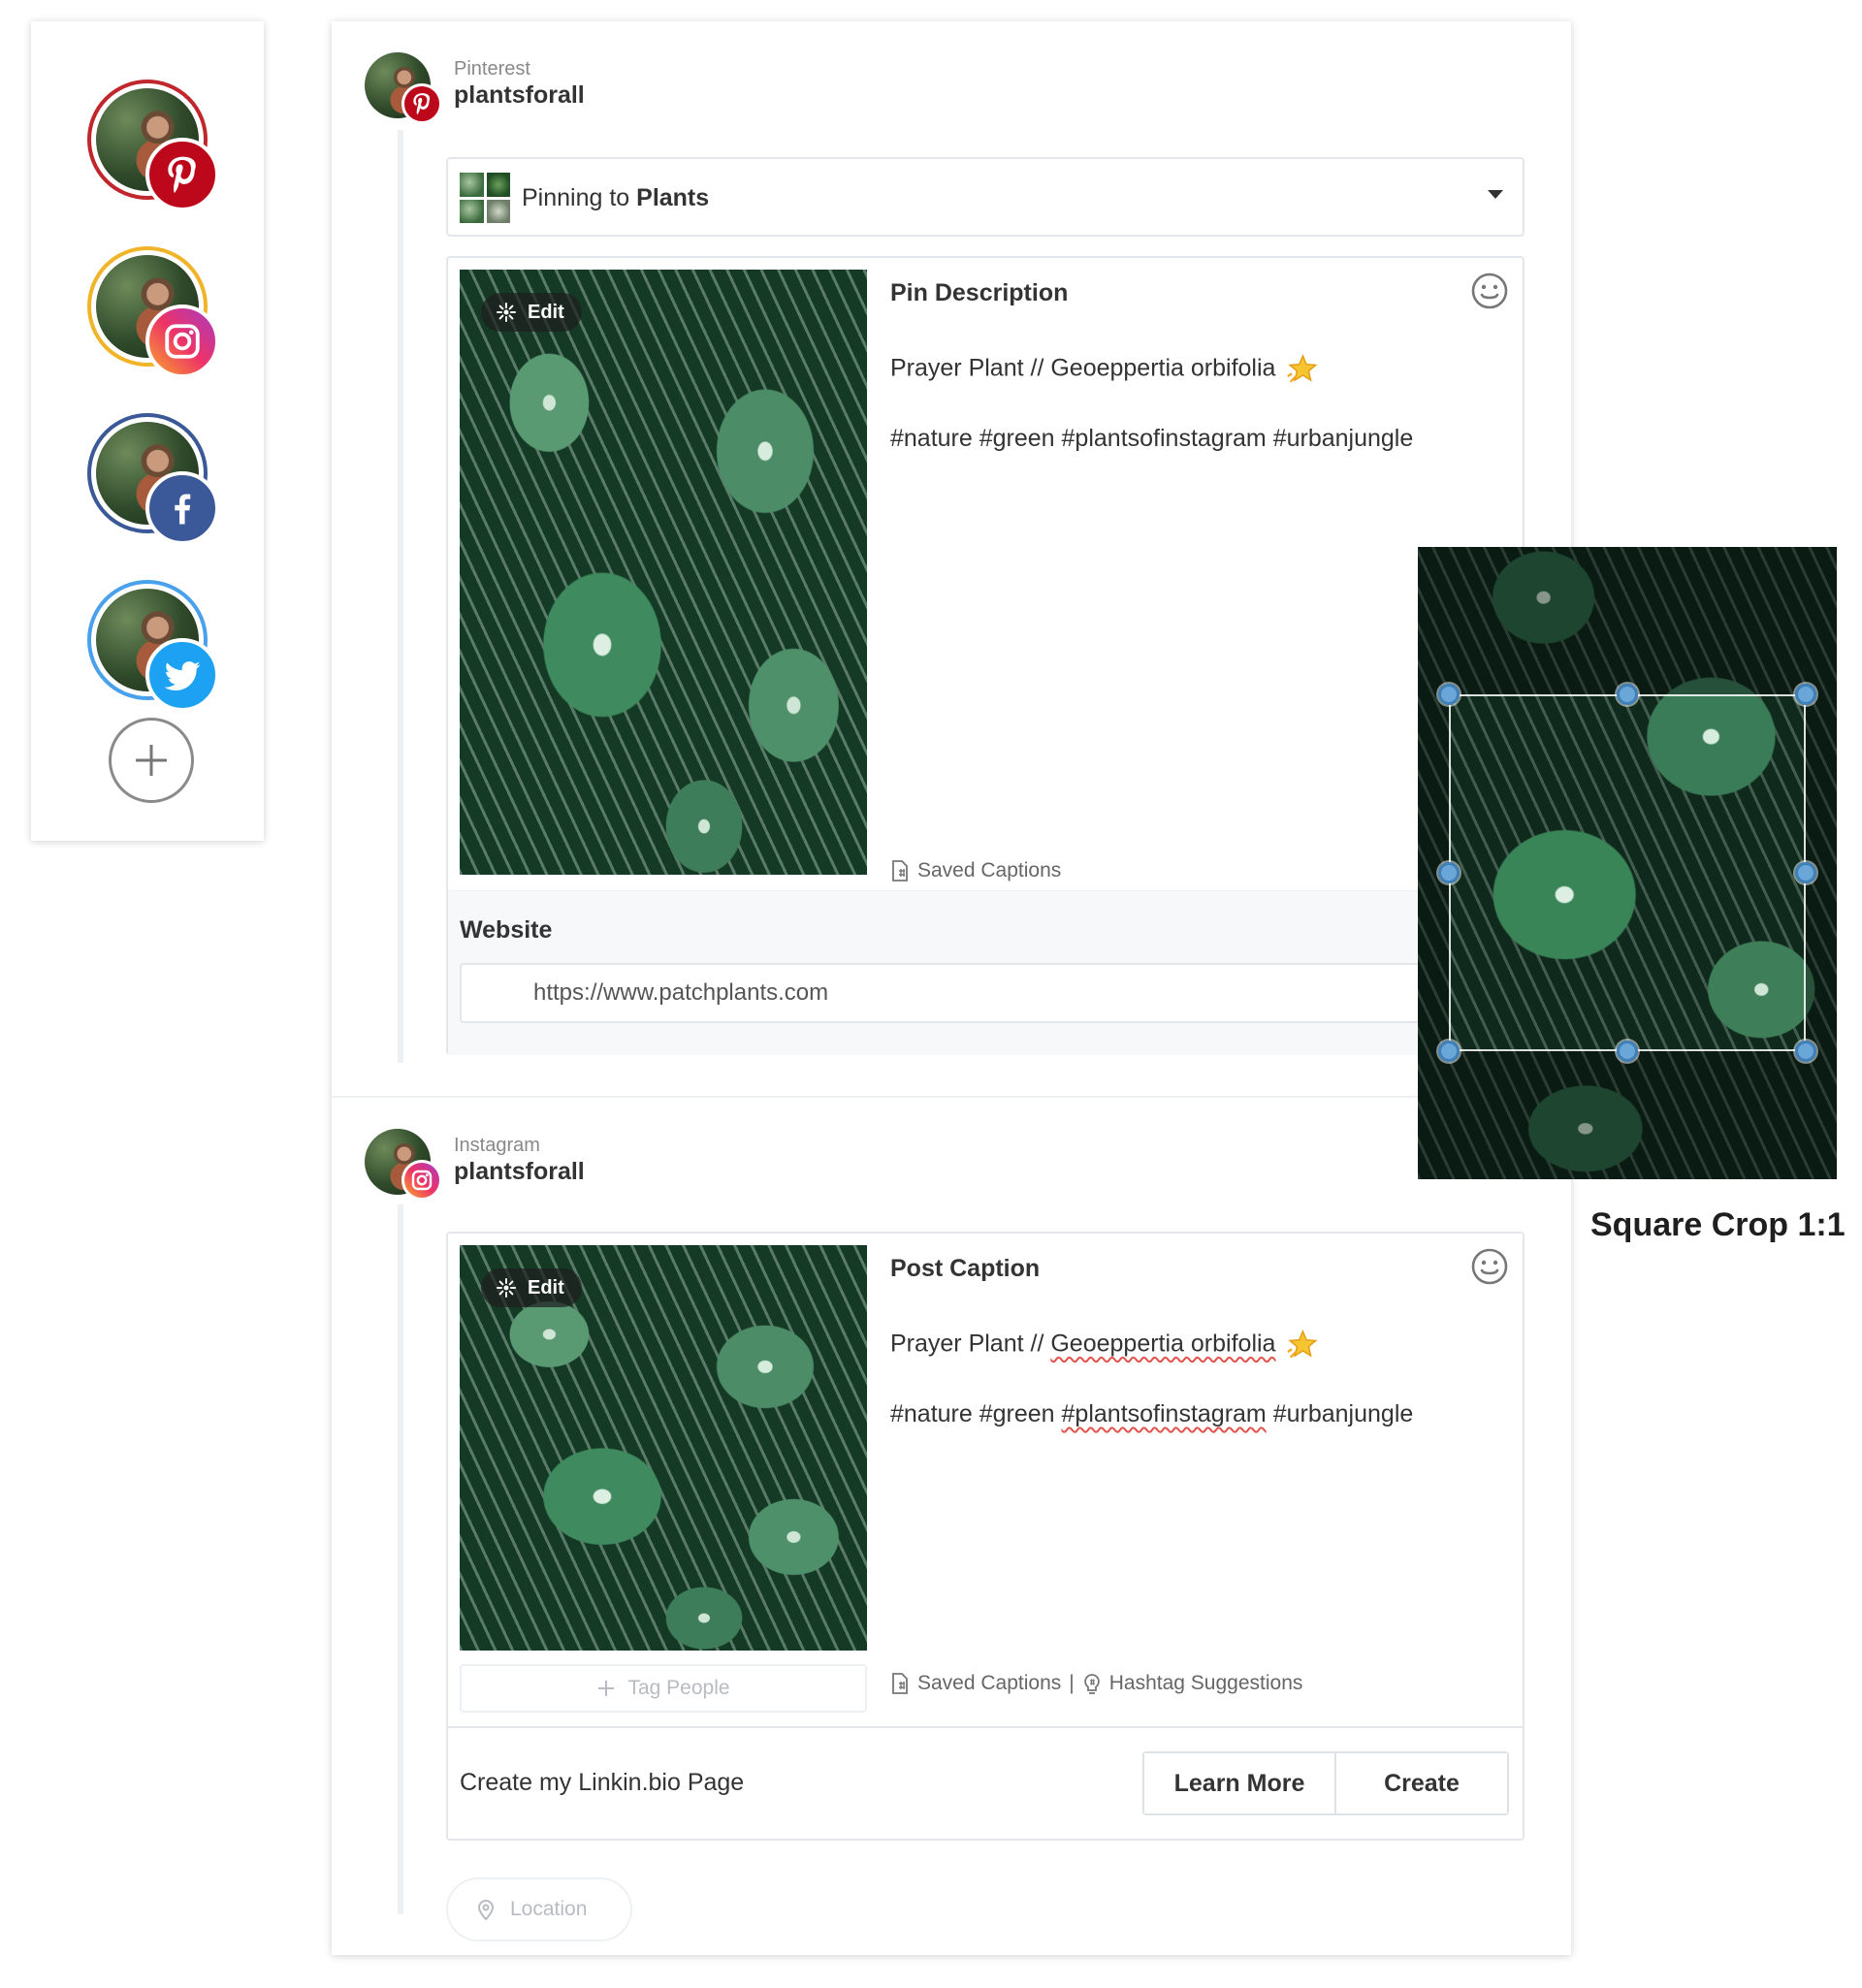  I want to click on board-select-label: Pinning to Plants, so click(616, 197).